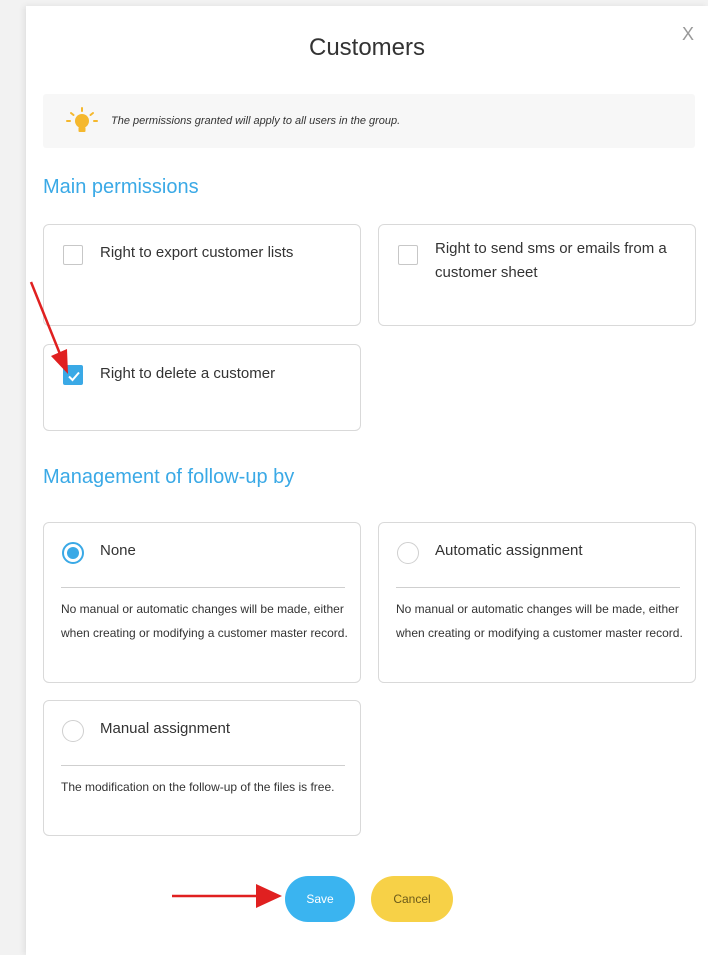 The image size is (708, 955). I want to click on export-checkbox, so click(73, 255).